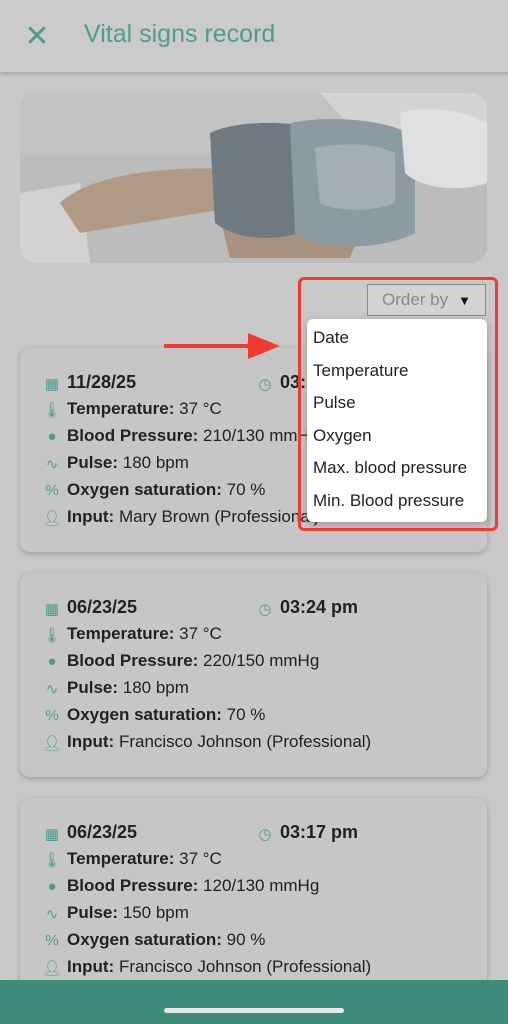 This screenshot has height=1024, width=508. Describe the element at coordinates (254, 1002) in the screenshot. I see `bottom-bar` at that location.